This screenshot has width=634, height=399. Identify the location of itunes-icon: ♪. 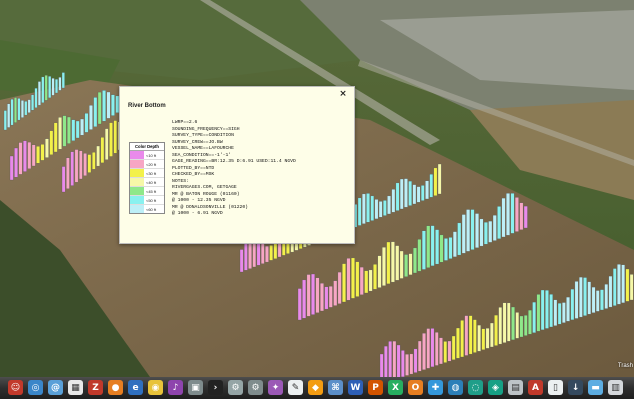
(175, 387).